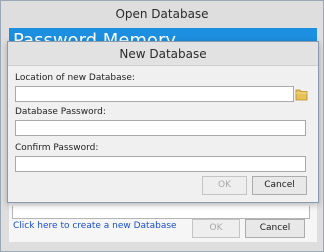 This screenshot has height=252, width=324. Describe the element at coordinates (160, 128) in the screenshot. I see `password-input` at that location.